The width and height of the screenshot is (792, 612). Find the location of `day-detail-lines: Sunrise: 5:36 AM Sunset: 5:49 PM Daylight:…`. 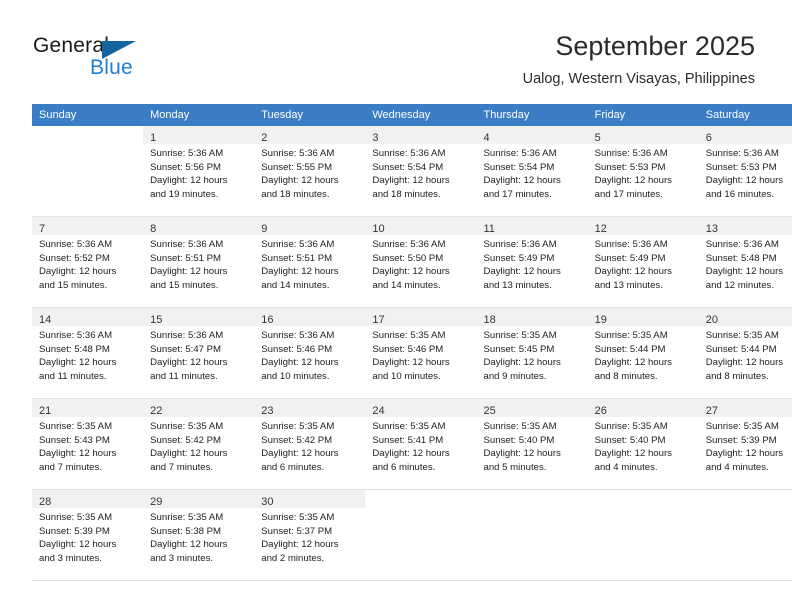

day-detail-lines: Sunrise: 5:36 AM Sunset: 5:49 PM Daylight:… is located at coordinates (532, 263).